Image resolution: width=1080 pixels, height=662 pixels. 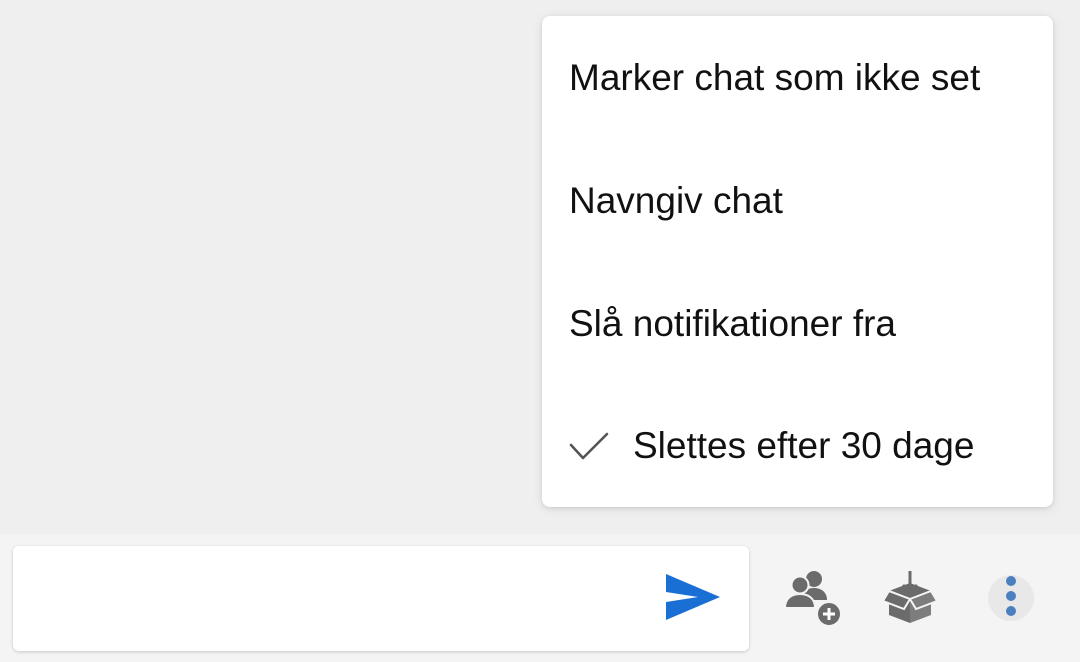 I want to click on add-people-icon, so click(x=812, y=599).